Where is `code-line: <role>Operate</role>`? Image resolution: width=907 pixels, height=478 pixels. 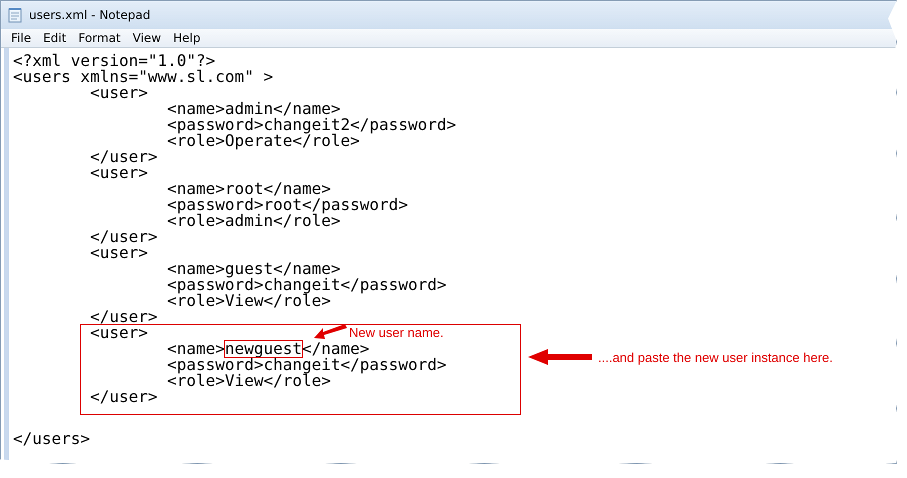 code-line: <role>Operate</role> is located at coordinates (263, 141).